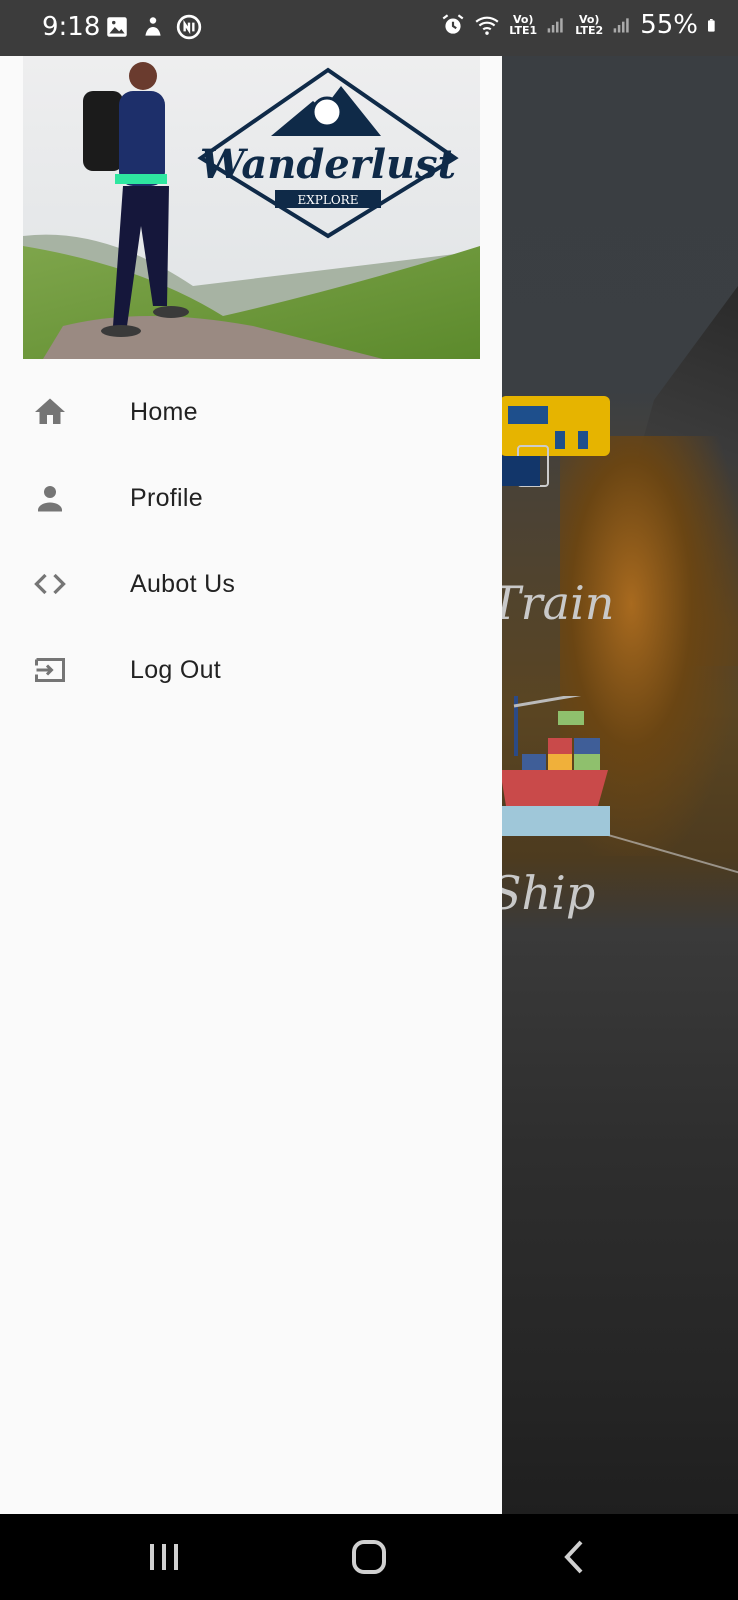 The width and height of the screenshot is (738, 1600). Describe the element at coordinates (251, 670) in the screenshot. I see `menu-item-logout: Log Out` at that location.